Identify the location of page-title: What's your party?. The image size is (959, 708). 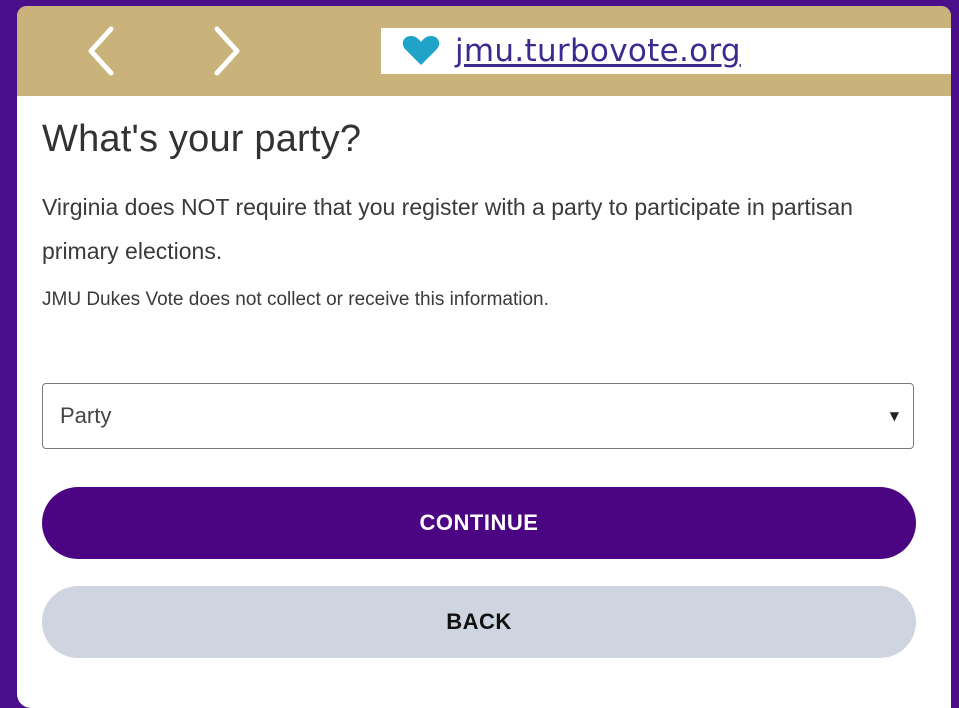
(202, 139).